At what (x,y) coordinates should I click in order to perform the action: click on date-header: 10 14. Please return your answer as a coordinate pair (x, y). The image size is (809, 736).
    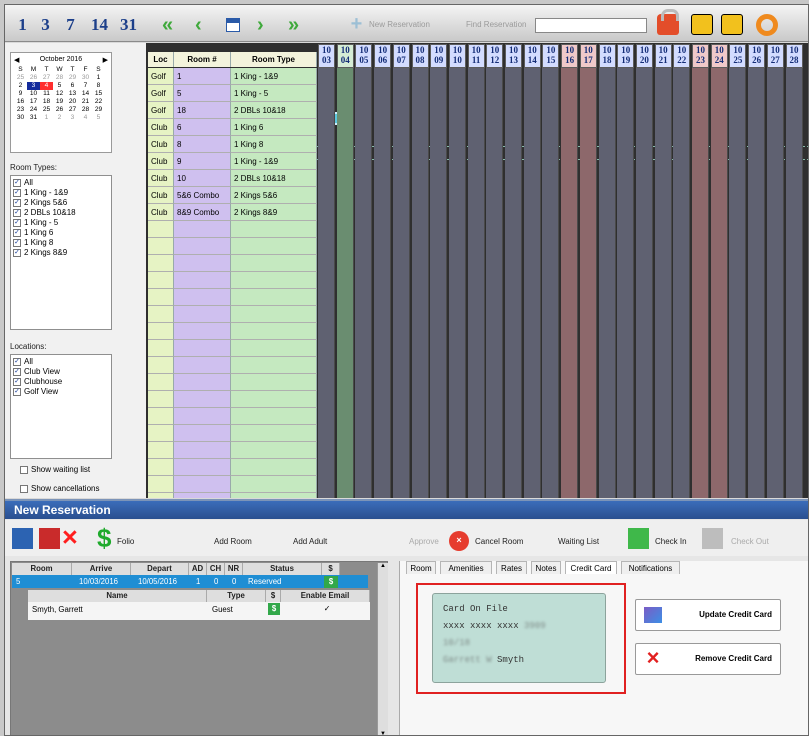
    Looking at the image, I should click on (532, 56).